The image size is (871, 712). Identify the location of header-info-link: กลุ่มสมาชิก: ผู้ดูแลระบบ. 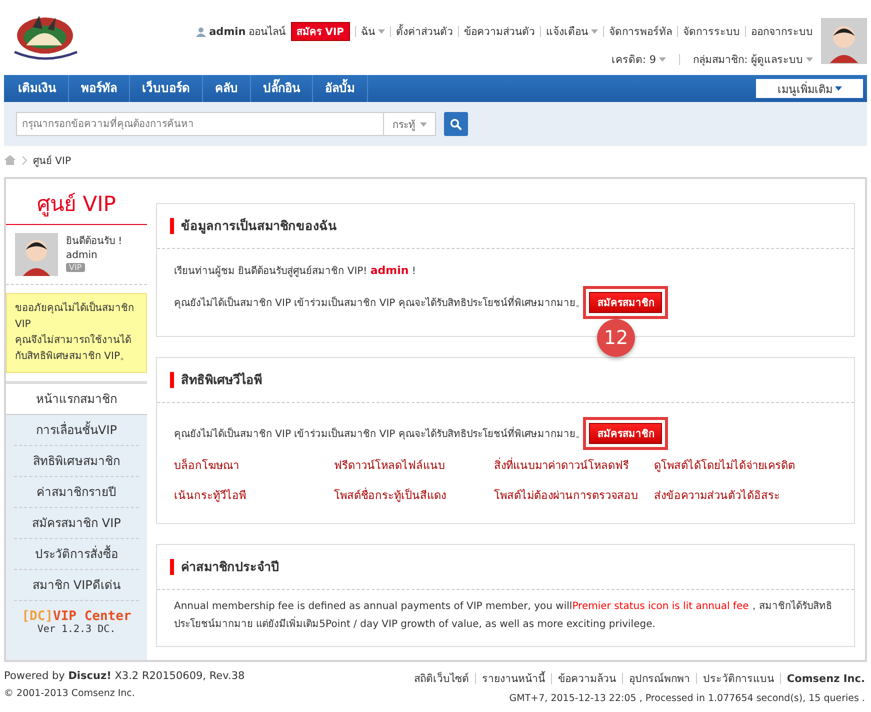
(748, 59).